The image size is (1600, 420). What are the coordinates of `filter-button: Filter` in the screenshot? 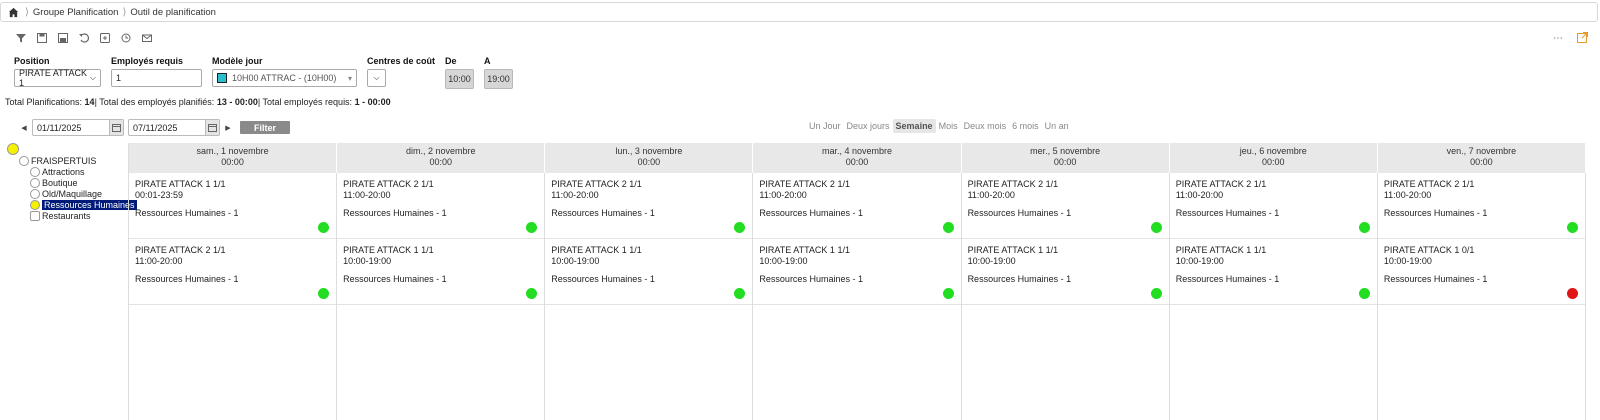 It's located at (265, 127).